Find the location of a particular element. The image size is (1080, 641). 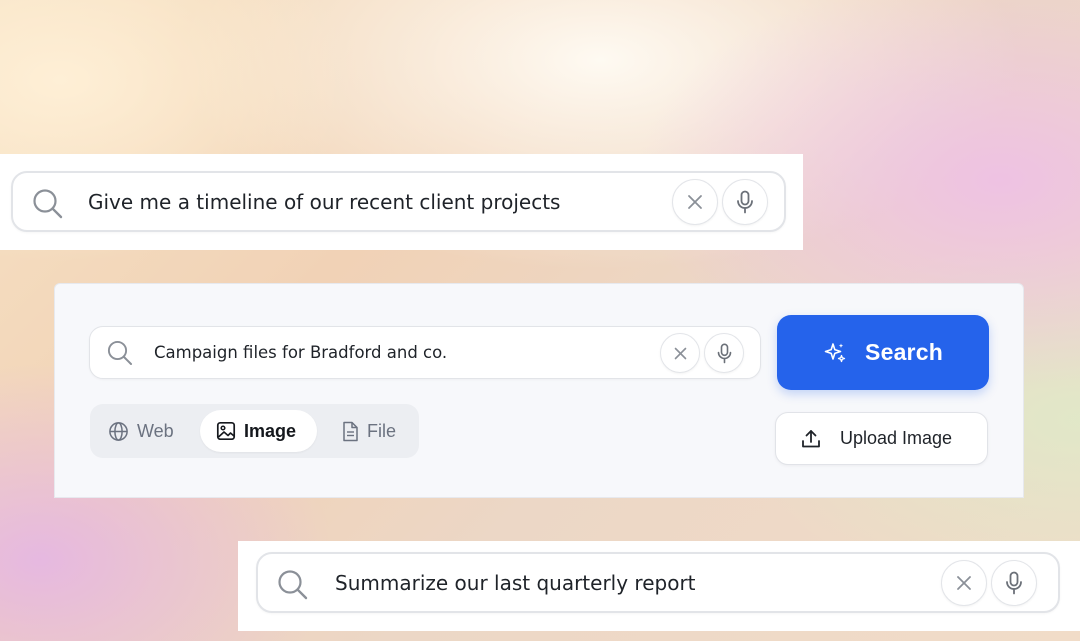

upload-image-button: Upload Image is located at coordinates (881, 438).